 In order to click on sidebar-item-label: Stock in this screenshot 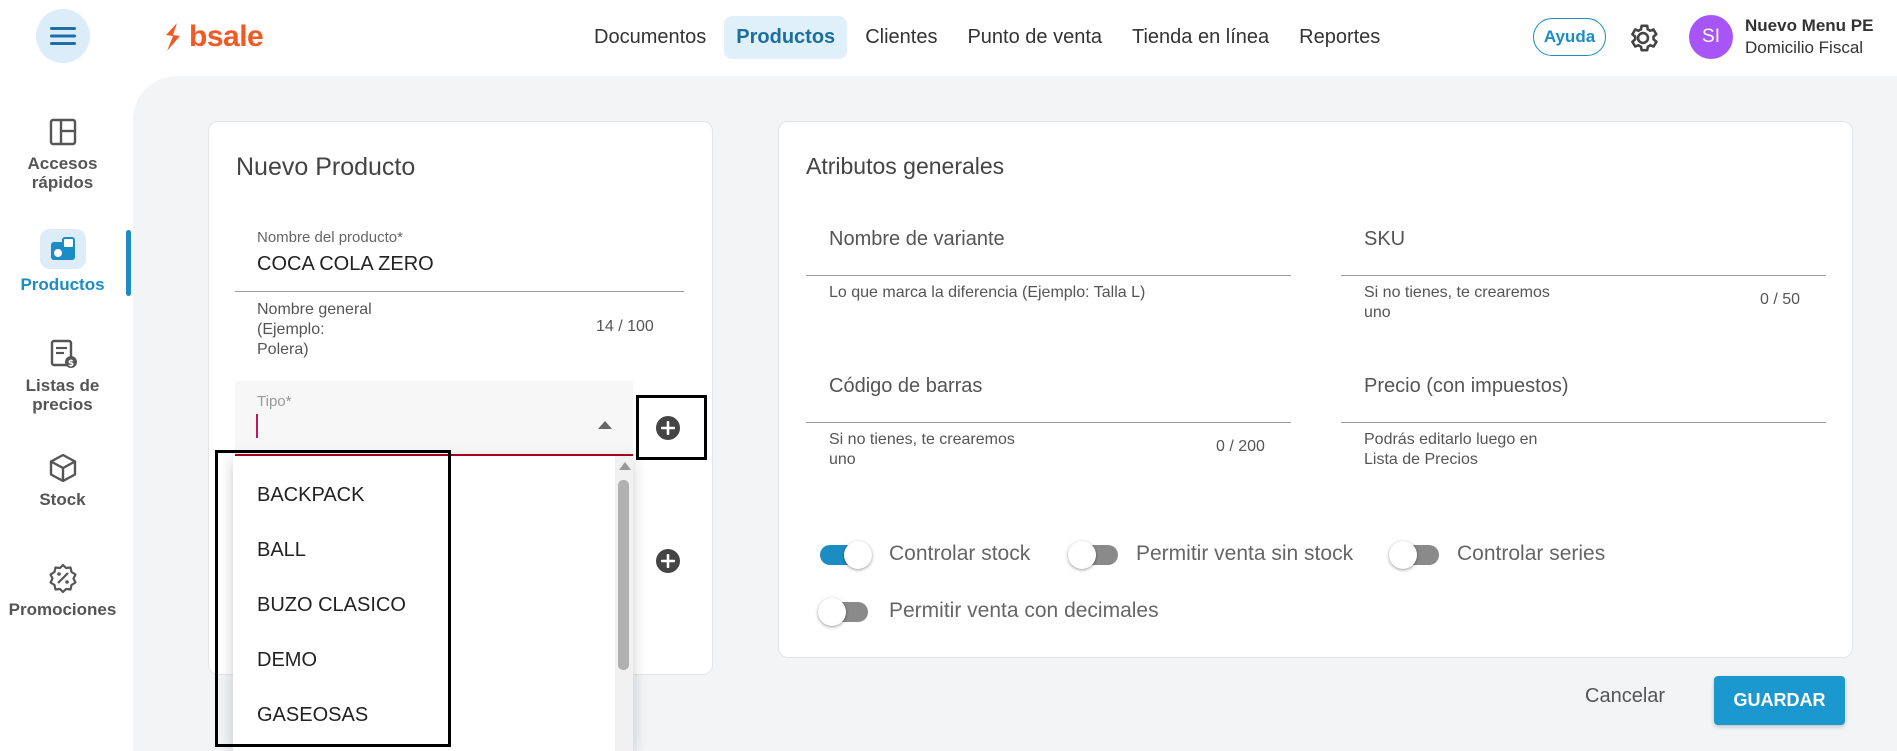, I will do `click(62, 499)`.